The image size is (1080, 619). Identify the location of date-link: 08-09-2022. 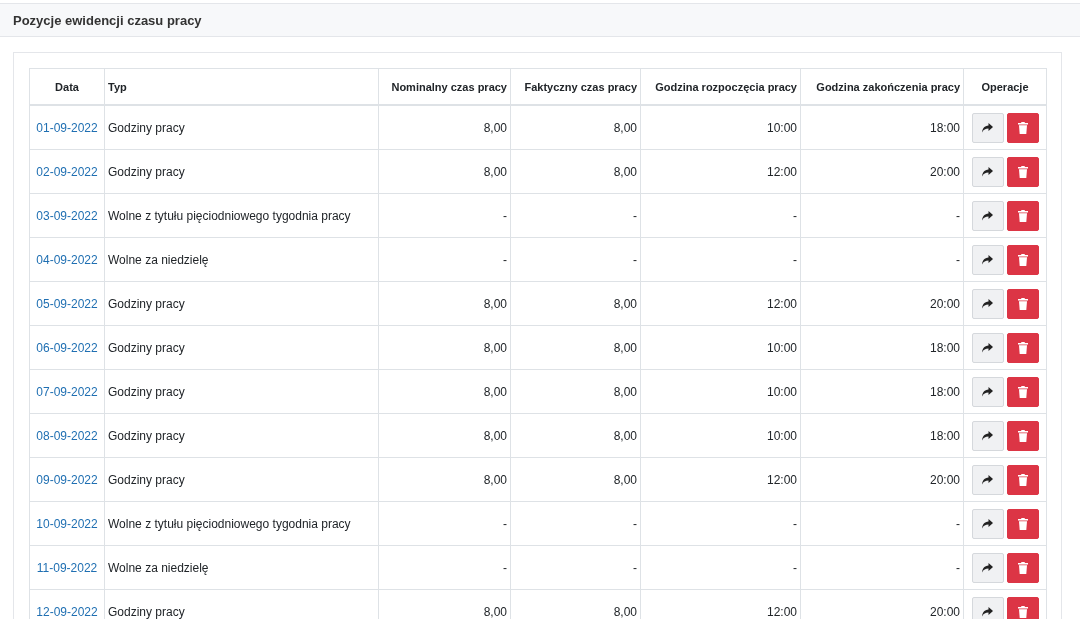
(67, 435).